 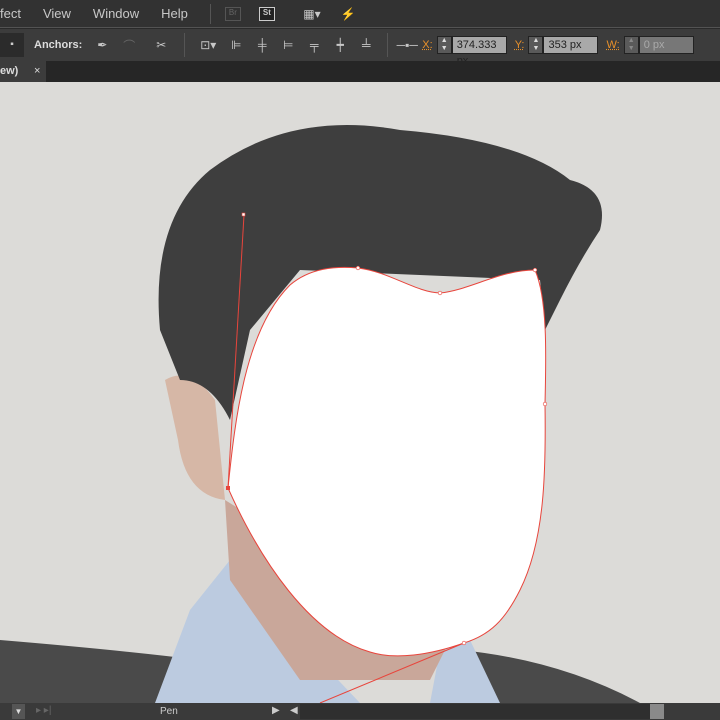 What do you see at coordinates (9, 71) in the screenshot?
I see `tab-label: ew)` at bounding box center [9, 71].